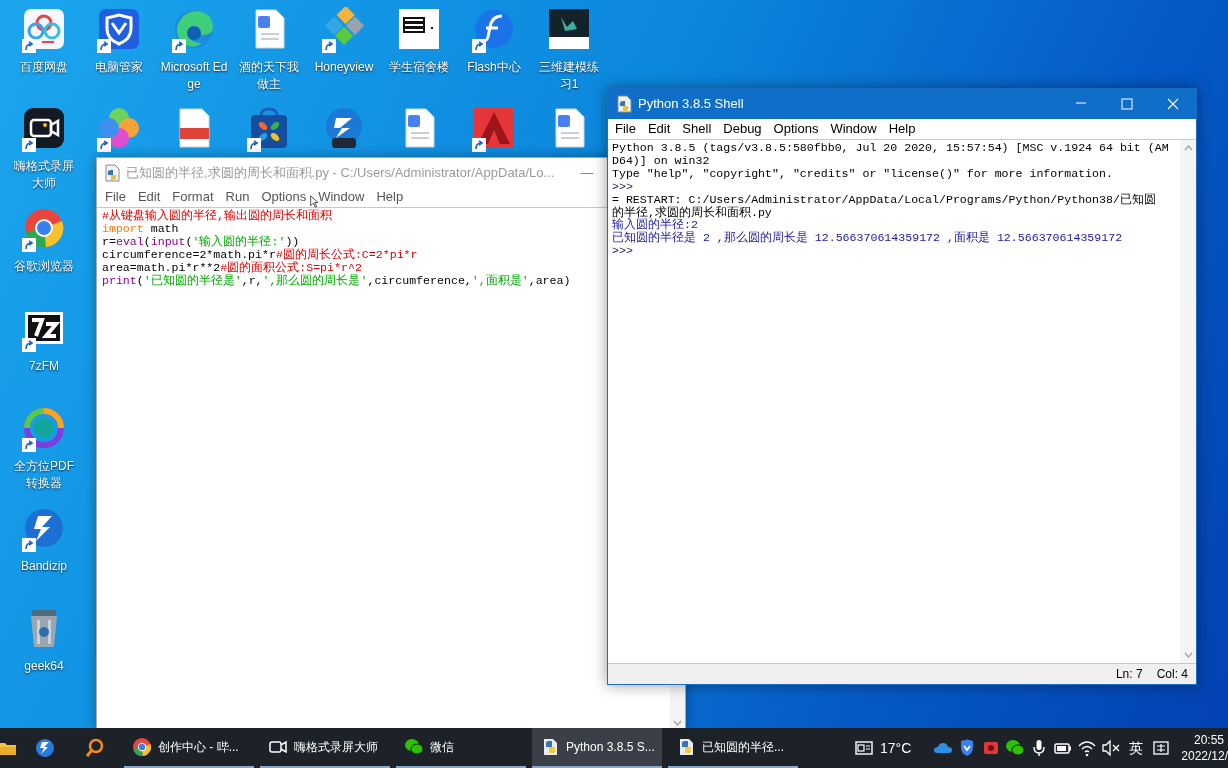 This screenshot has height=768, width=1228. I want to click on code-line: r=eval(input('输入圆的半径:')), so click(201, 241).